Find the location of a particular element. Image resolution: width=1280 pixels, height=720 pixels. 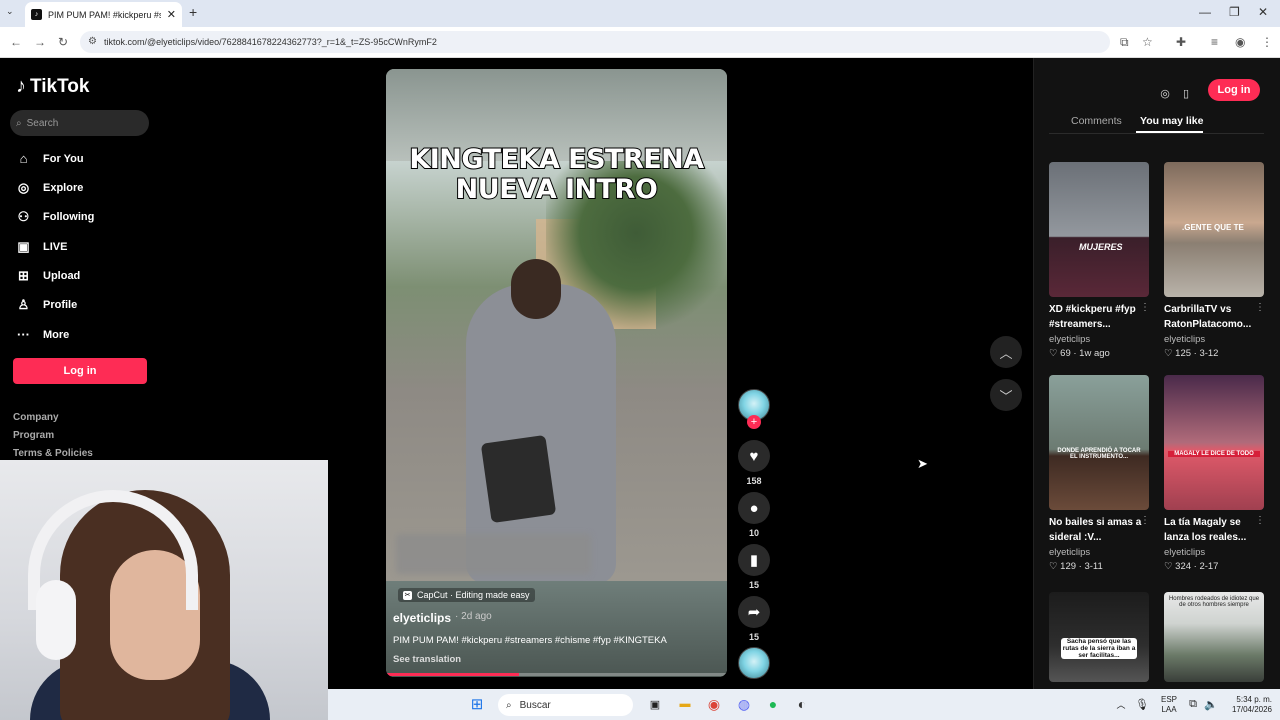

window-close-icon: ✕ is located at coordinates (1263, 12).